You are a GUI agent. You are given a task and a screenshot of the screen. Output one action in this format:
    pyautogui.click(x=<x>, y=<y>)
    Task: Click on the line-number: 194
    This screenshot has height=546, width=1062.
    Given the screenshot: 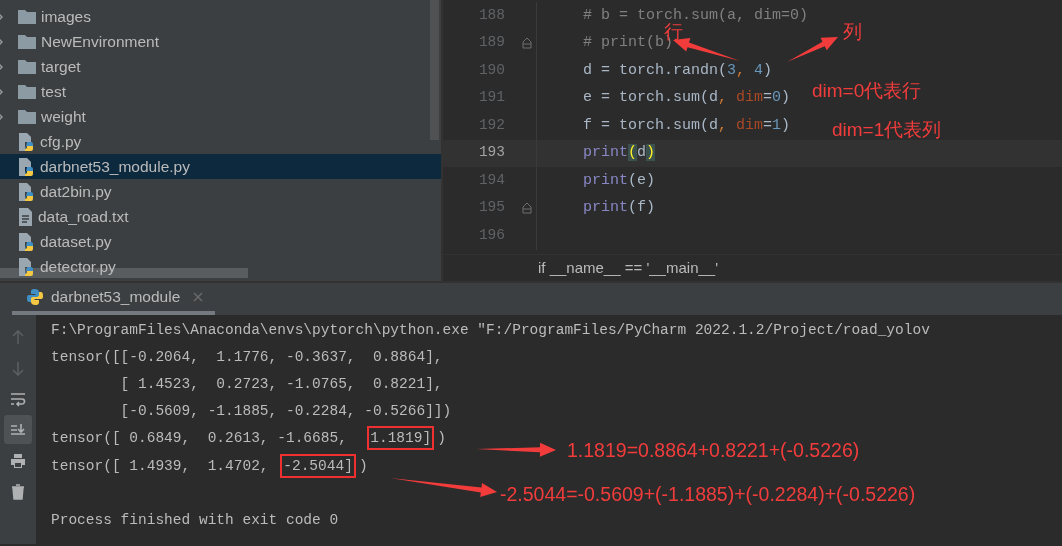 What is the action you would take?
    pyautogui.click(x=491, y=180)
    